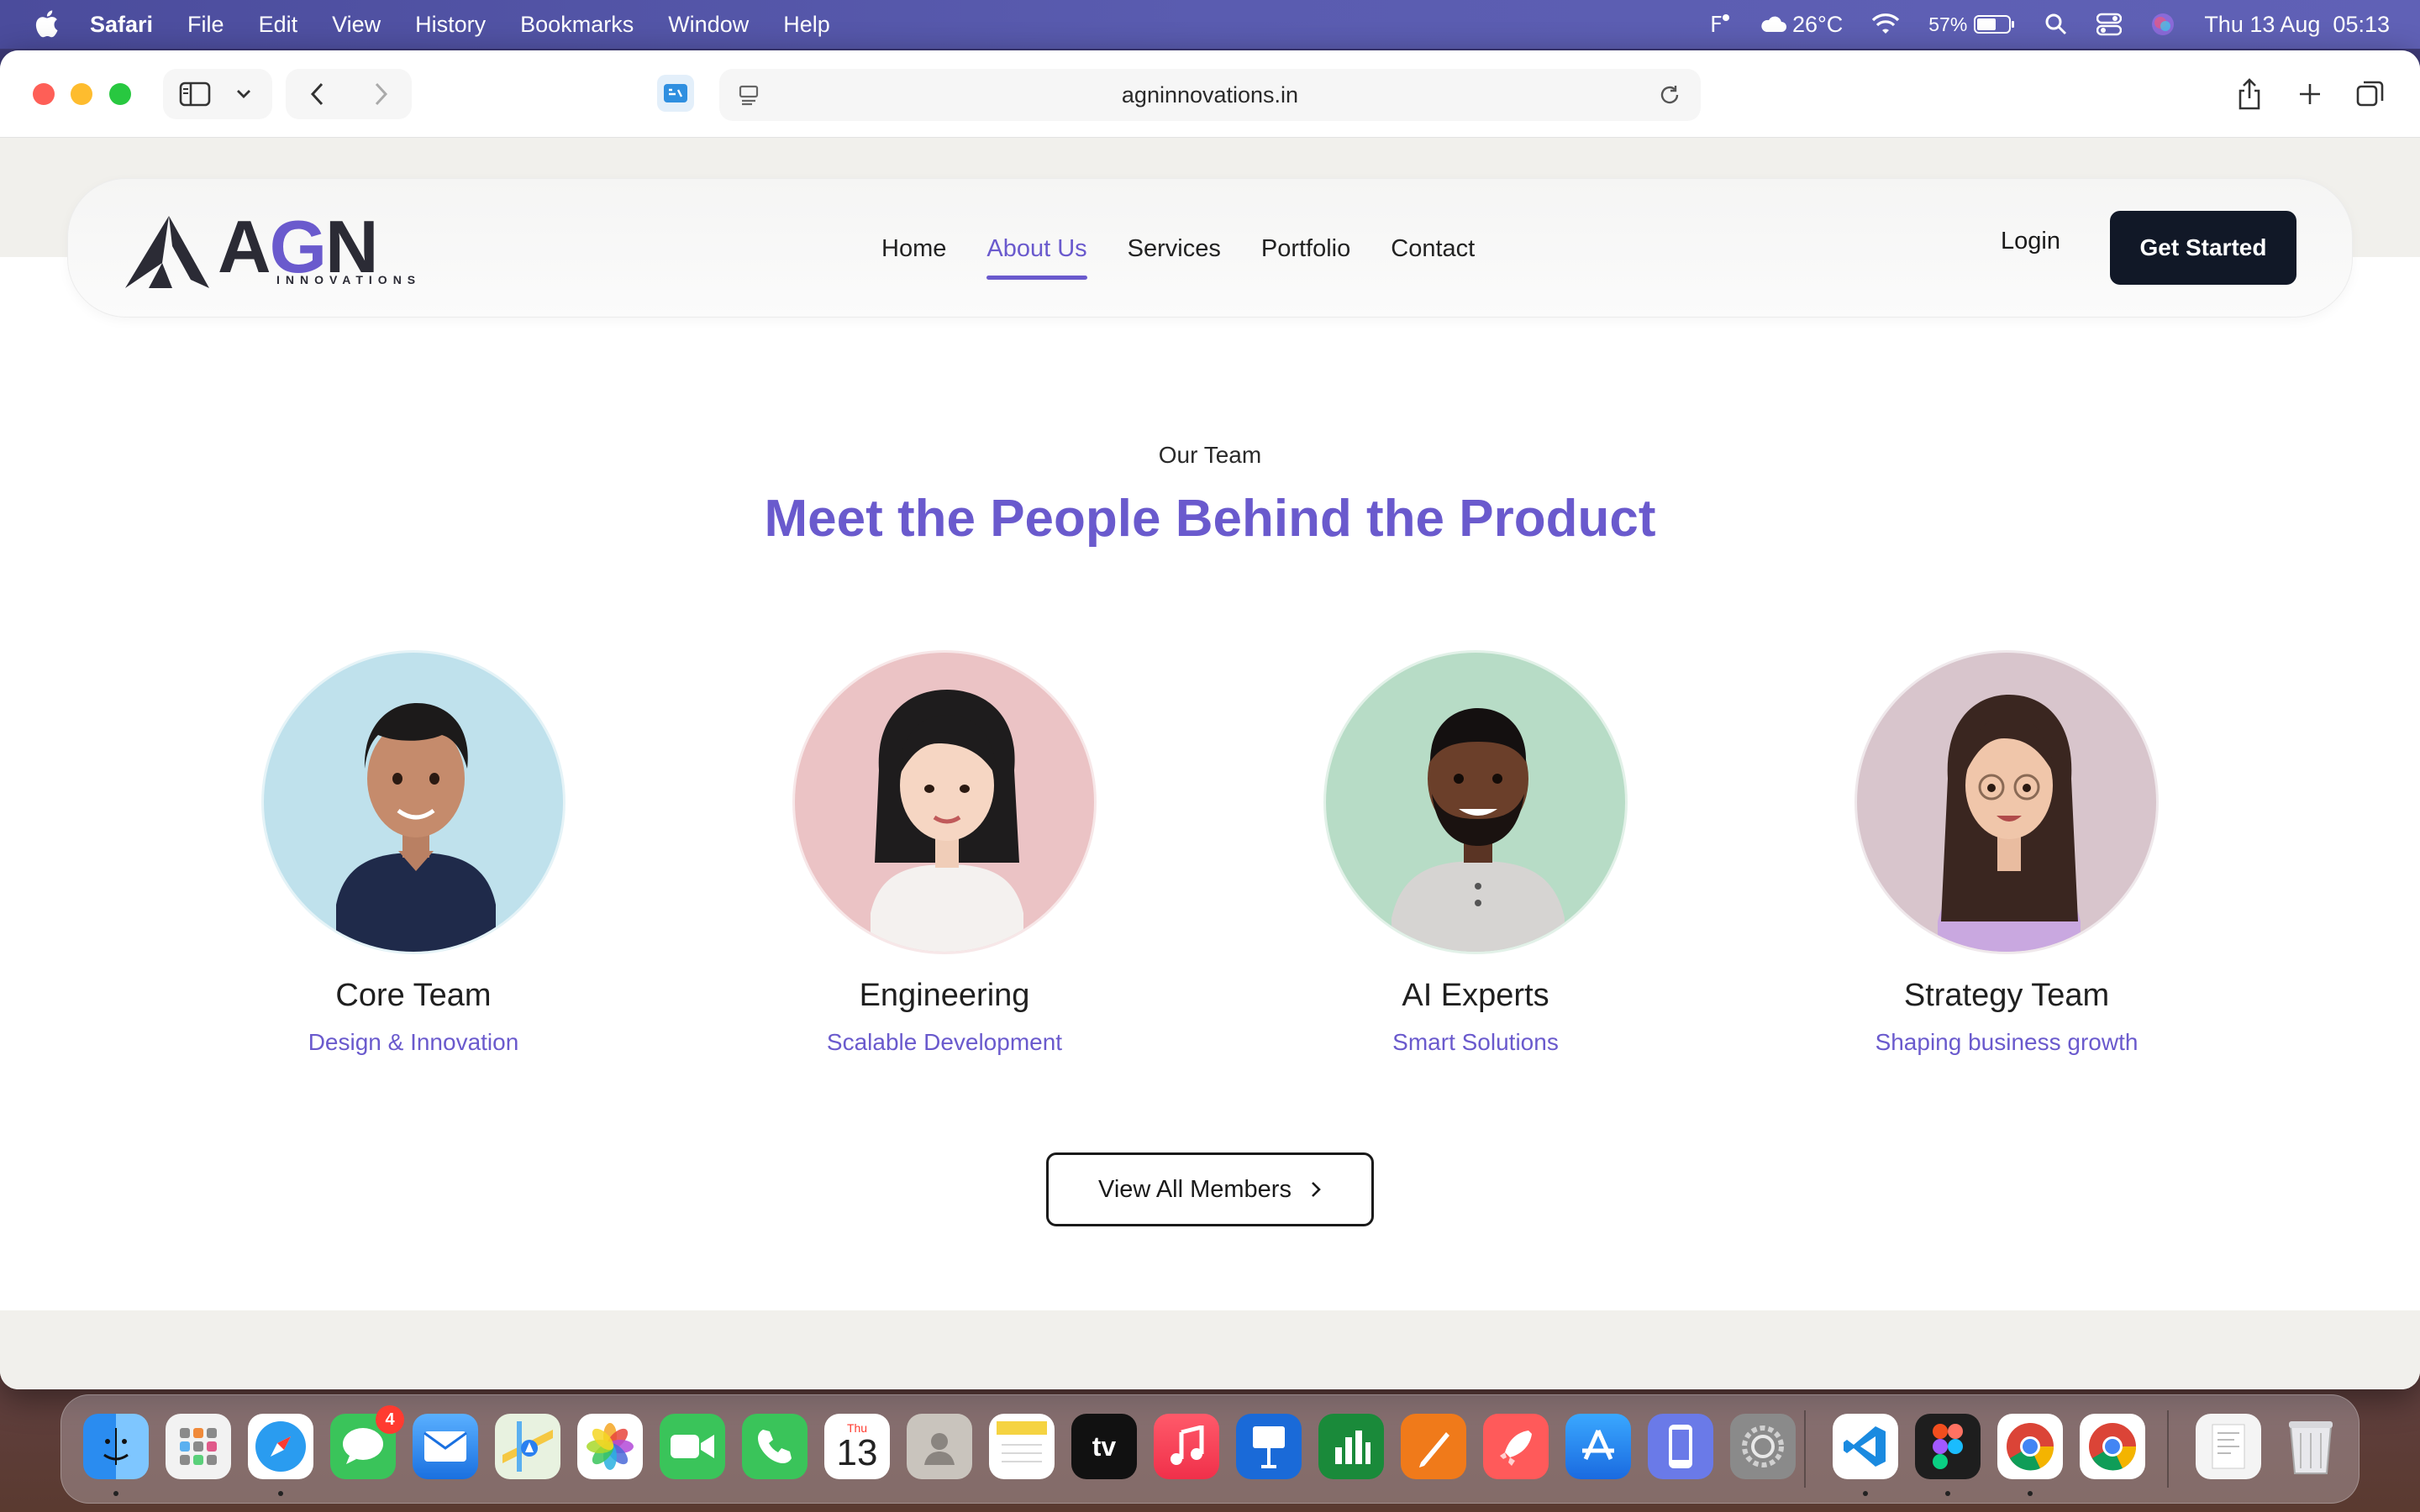 This screenshot has height=1512, width=2420. I want to click on launchpad-icon, so click(199, 1446).